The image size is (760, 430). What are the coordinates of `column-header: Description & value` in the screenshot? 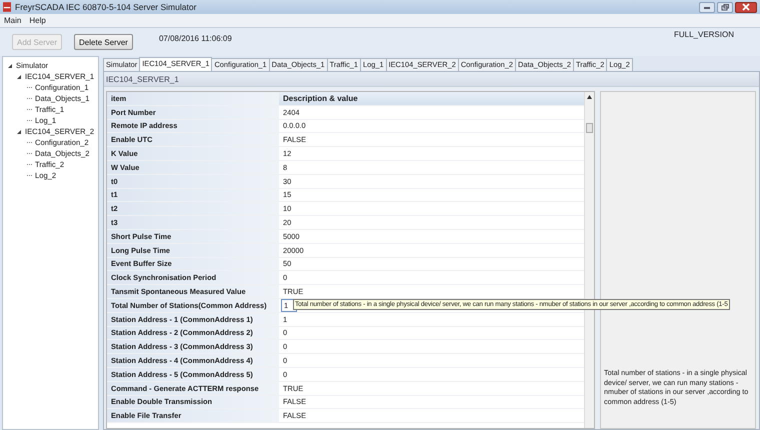 It's located at (431, 98).